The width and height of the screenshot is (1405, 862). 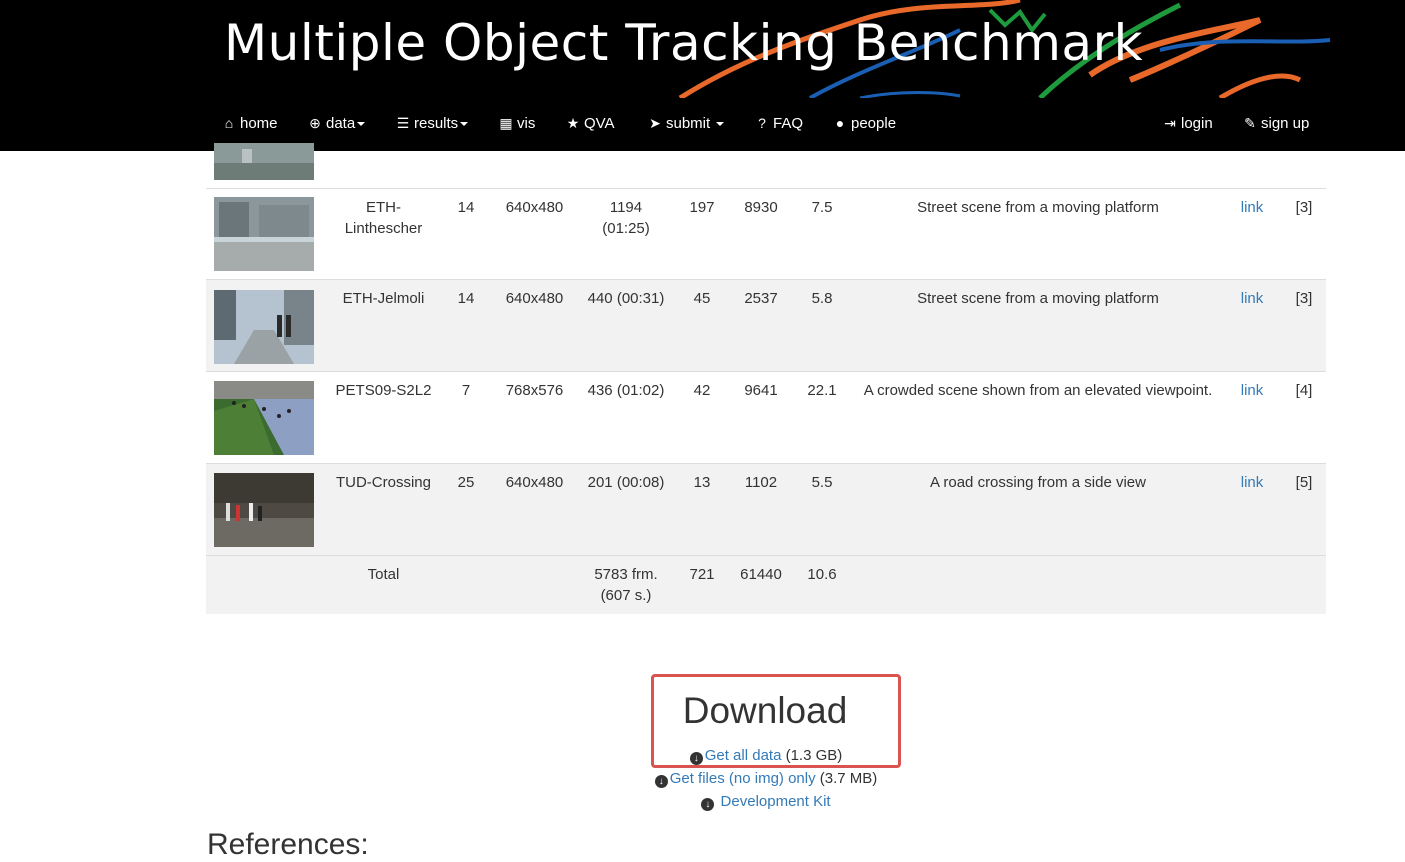 What do you see at coordinates (840, 123) in the screenshot?
I see `user-icon: ●` at bounding box center [840, 123].